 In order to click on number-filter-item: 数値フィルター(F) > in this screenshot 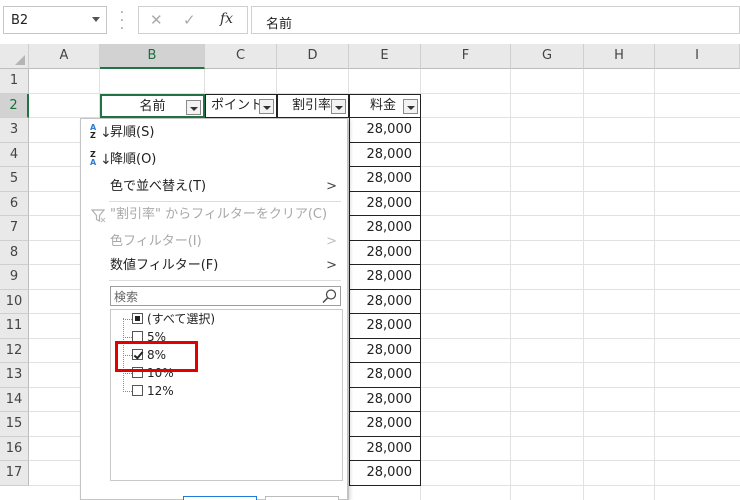, I will do `click(214, 266)`.